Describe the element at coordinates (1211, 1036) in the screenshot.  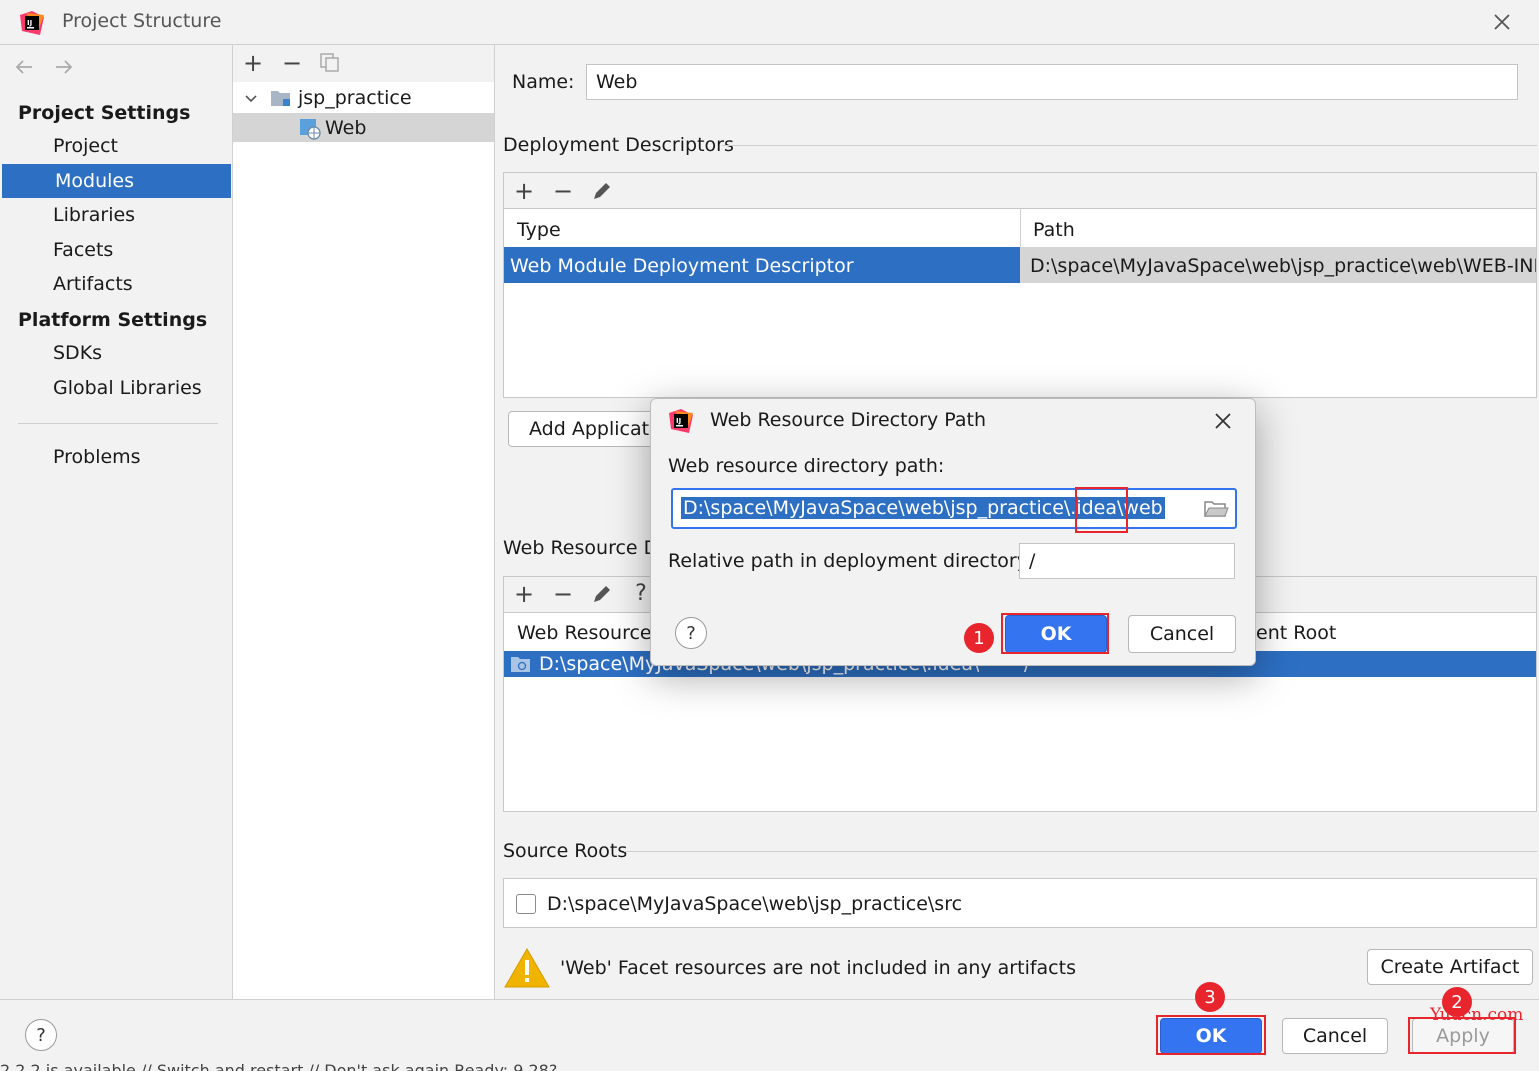
I see `footer-ok-button: OK` at that location.